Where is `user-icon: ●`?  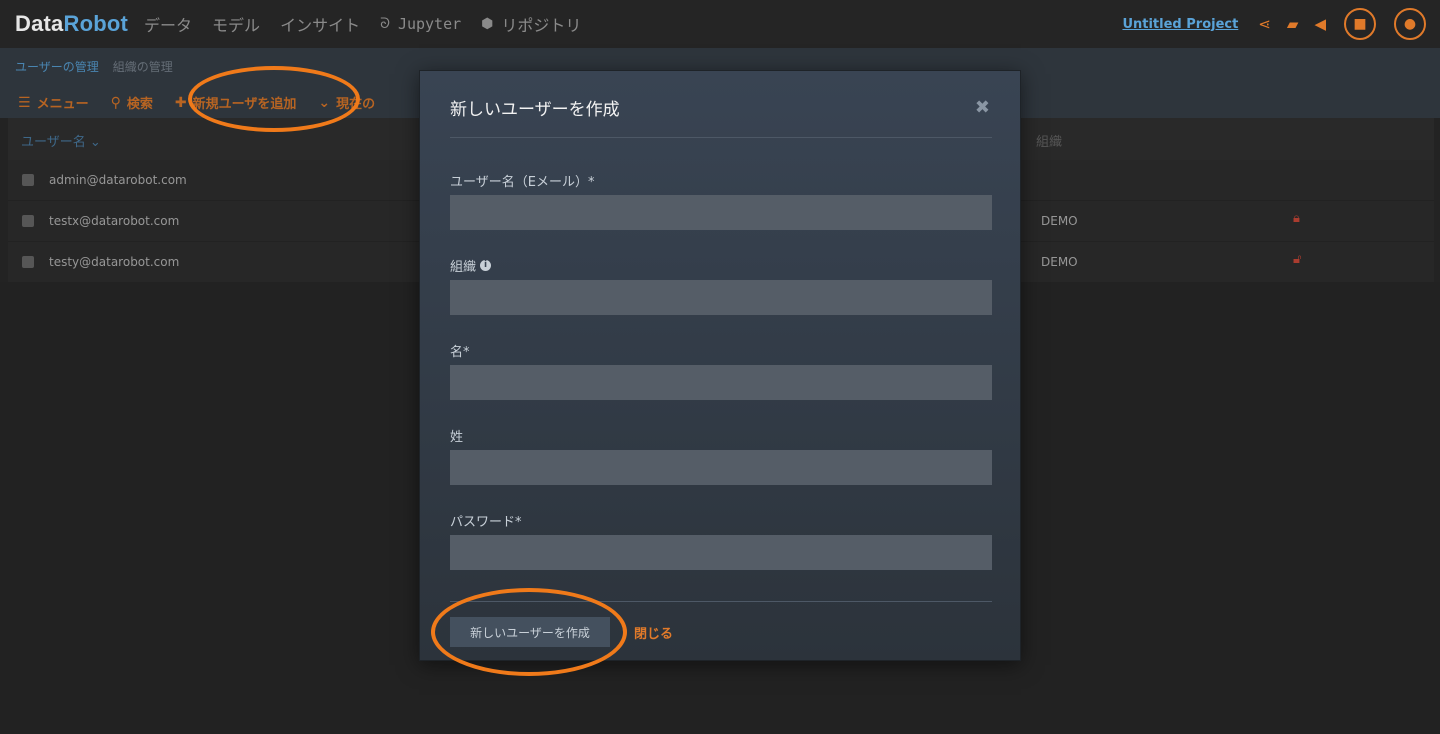
user-icon: ● is located at coordinates (1410, 24).